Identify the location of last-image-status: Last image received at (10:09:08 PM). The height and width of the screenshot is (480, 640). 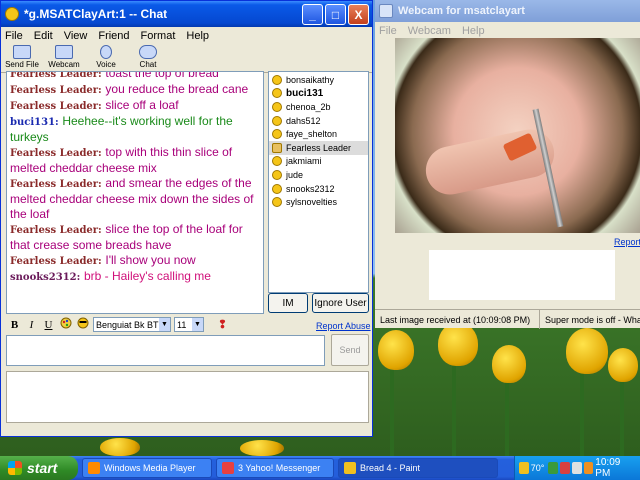
(457, 319).